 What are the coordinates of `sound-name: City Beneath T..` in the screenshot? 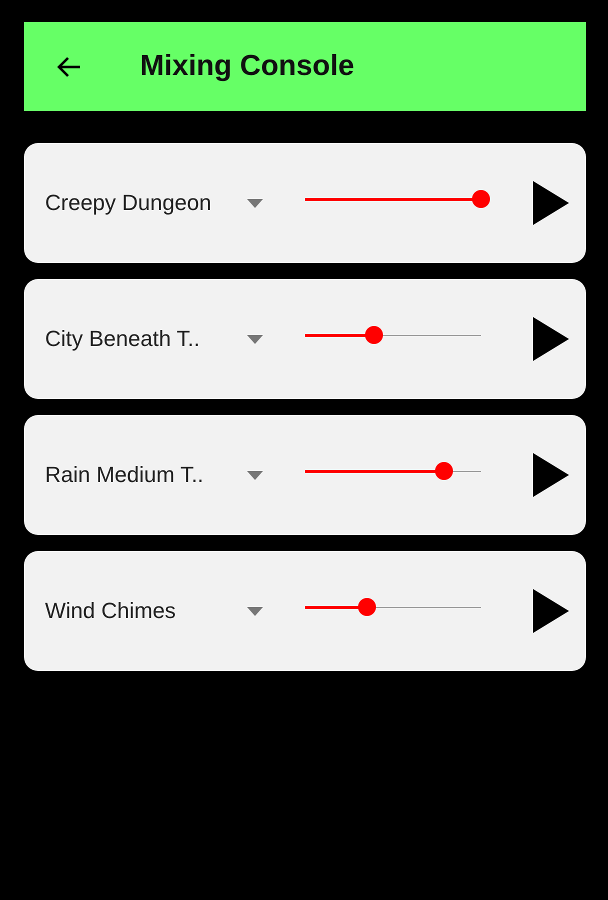 It's located at (123, 339).